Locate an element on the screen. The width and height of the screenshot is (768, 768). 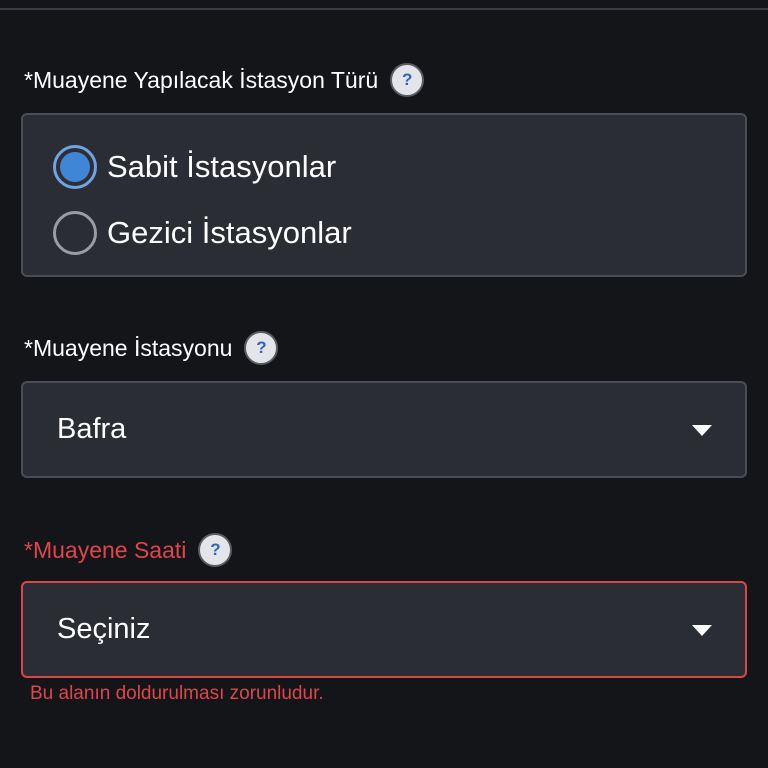
station-label-row: *Muayene İstasyonu ? is located at coordinates (151, 348).